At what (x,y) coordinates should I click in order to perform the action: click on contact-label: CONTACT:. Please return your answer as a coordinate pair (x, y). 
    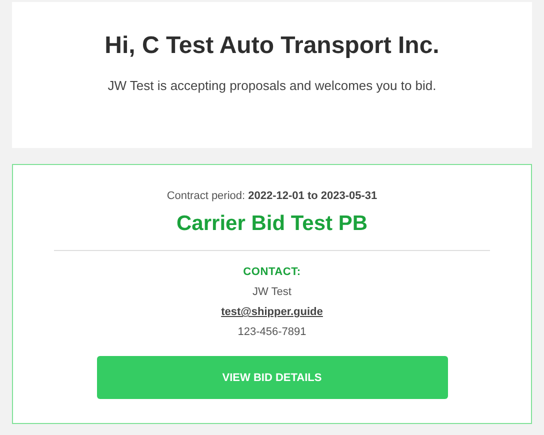
    Looking at the image, I should click on (272, 272).